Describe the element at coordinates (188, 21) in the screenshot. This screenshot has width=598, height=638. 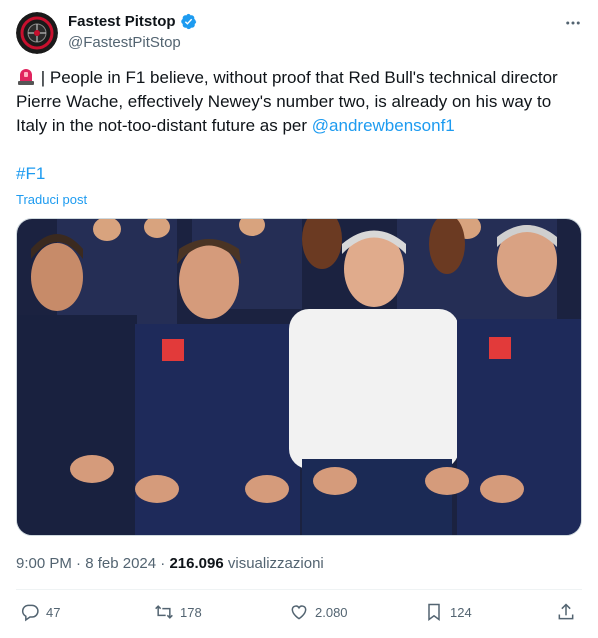
I see `verified-badge-icon` at that location.